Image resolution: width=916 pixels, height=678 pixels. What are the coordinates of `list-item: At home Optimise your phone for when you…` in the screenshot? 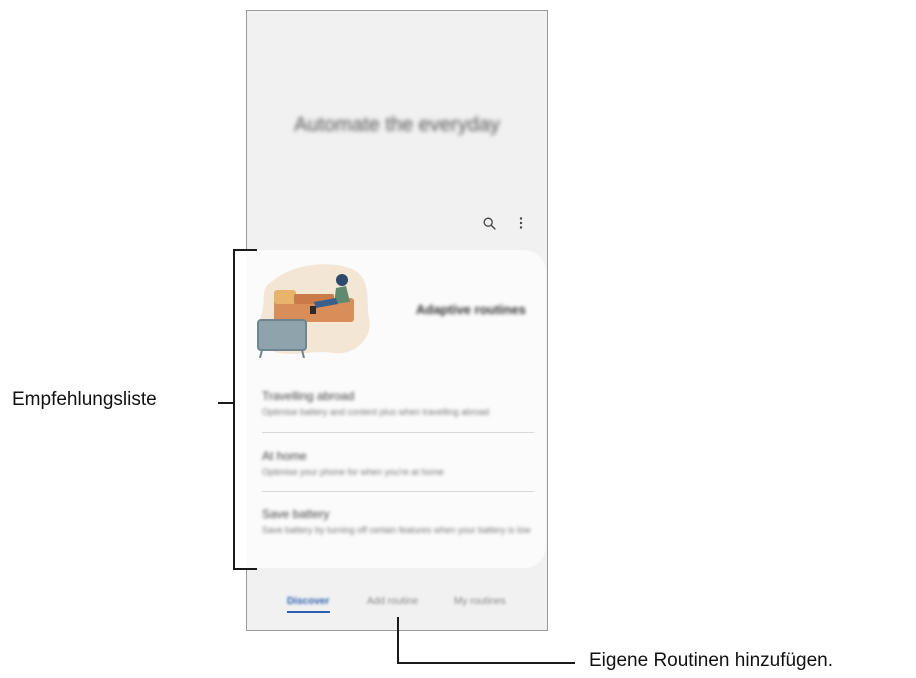 It's located at (398, 464).